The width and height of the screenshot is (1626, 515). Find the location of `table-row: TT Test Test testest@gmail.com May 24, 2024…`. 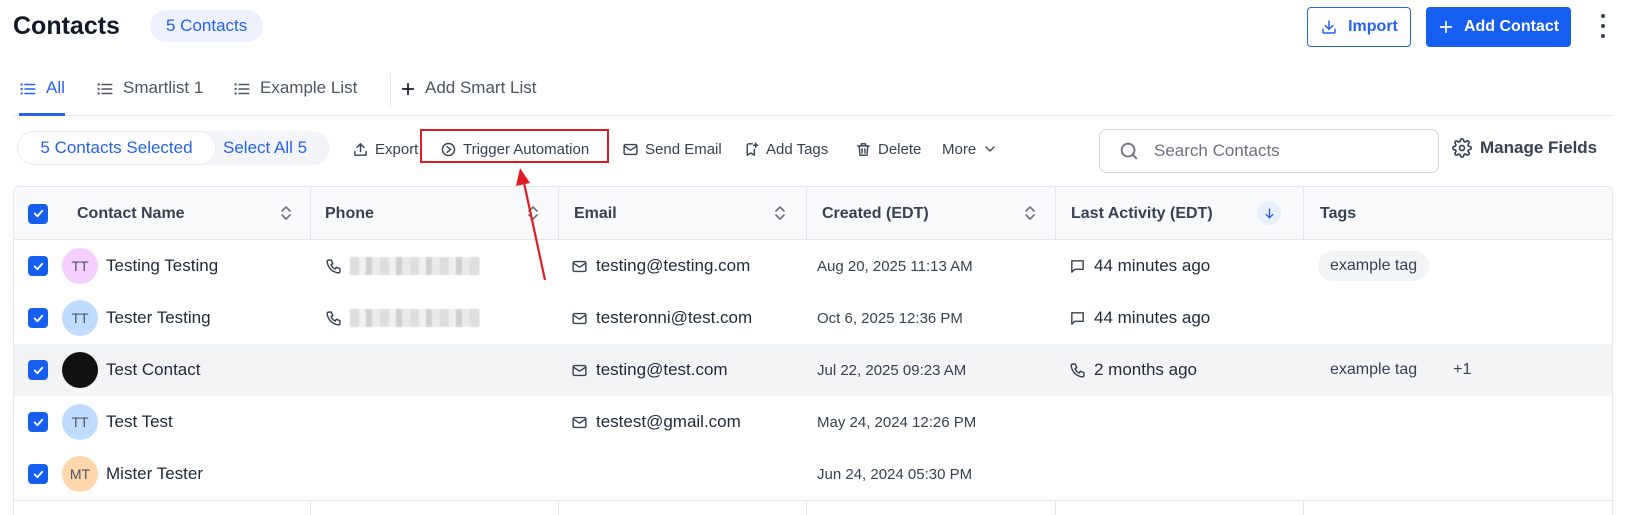

table-row: TT Test Test testest@gmail.com May 24, 2024… is located at coordinates (813, 422).